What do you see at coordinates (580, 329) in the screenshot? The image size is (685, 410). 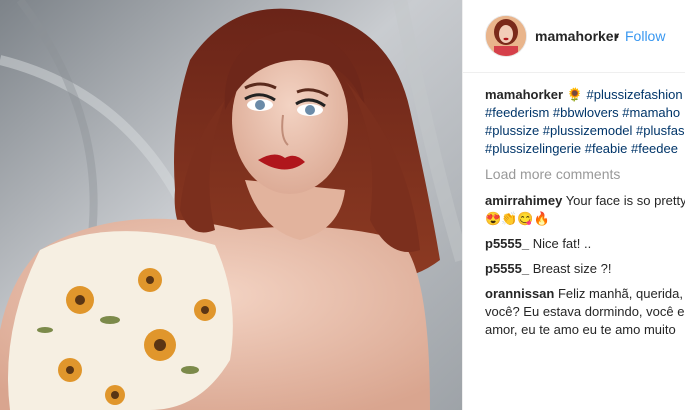 I see `comment-text-line-3: amor, eu te amo eu te amo muito` at bounding box center [580, 329].